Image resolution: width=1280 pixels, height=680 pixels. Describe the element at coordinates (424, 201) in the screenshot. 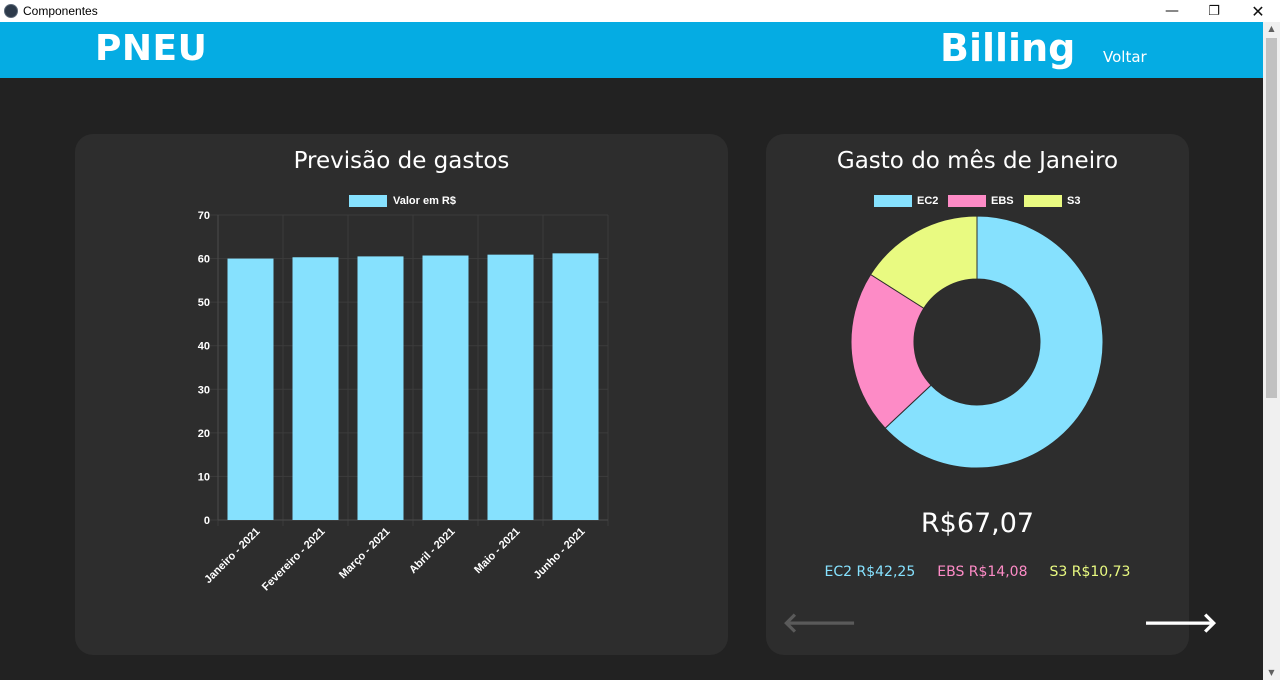

I see `legend-label: Valor em R$` at that location.